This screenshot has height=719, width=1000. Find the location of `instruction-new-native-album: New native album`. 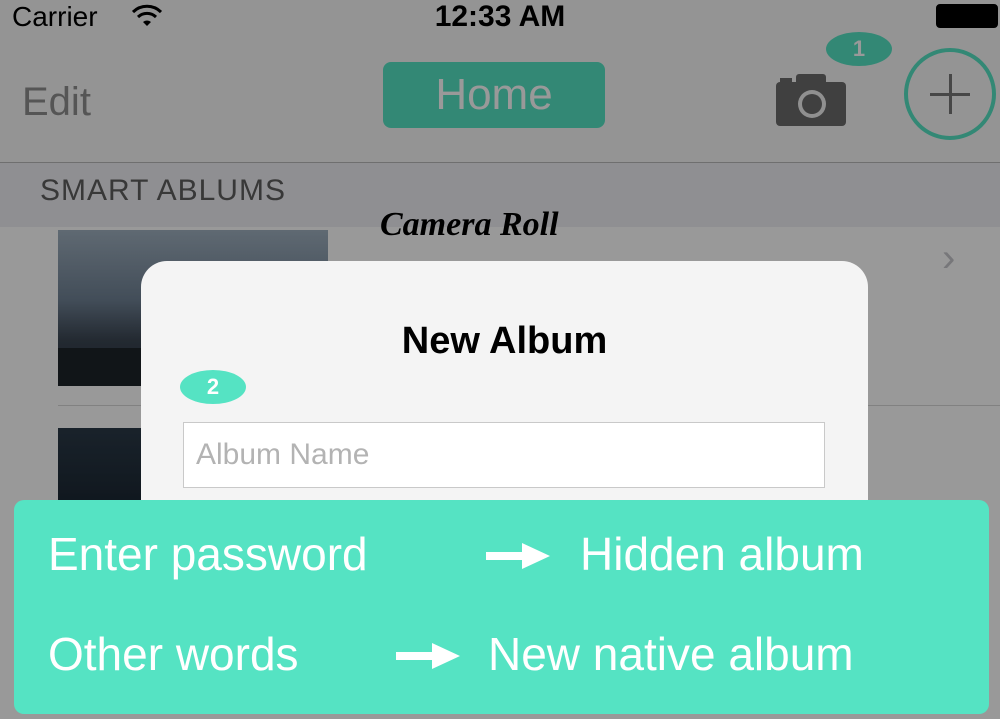

instruction-new-native-album: New native album is located at coordinates (671, 654).